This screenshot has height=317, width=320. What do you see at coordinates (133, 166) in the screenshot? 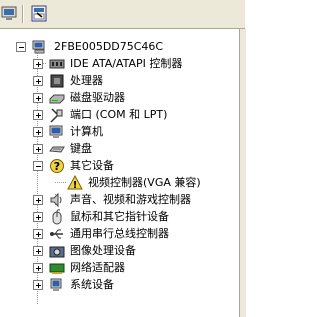
I see `tree-item-other-devices: ? 其它设备` at bounding box center [133, 166].